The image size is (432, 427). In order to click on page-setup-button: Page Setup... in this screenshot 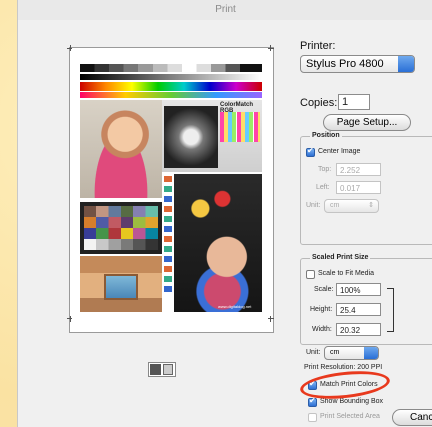, I will do `click(367, 122)`.